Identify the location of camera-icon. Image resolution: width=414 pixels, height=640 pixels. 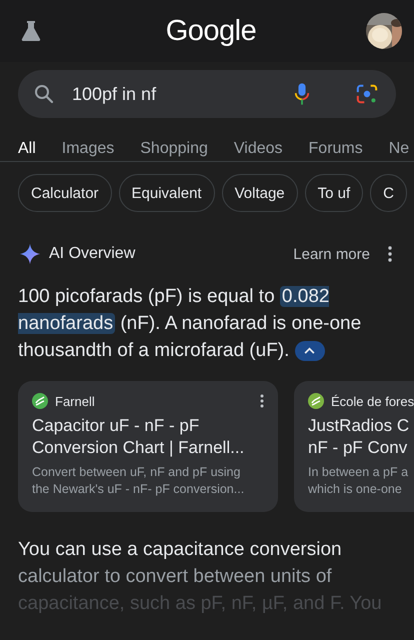
(367, 94).